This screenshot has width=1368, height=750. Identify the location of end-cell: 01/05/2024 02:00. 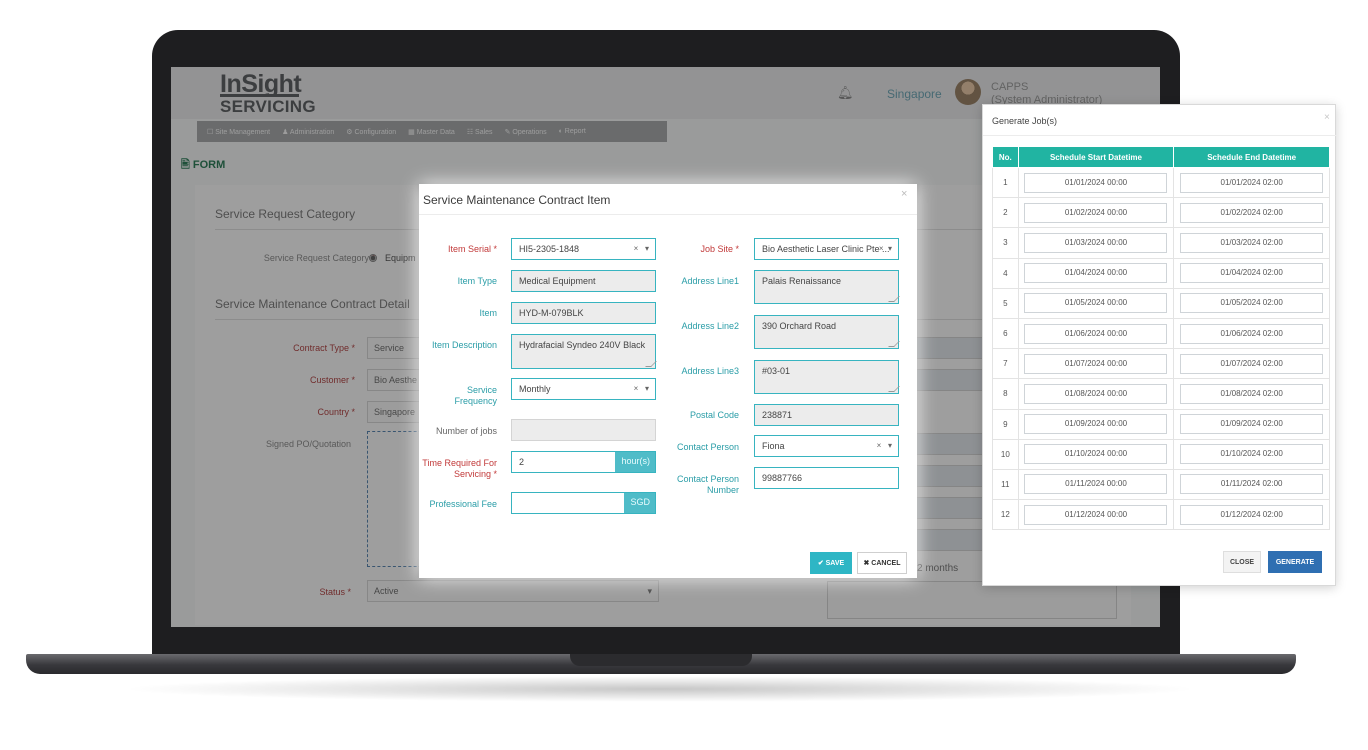
(1251, 303).